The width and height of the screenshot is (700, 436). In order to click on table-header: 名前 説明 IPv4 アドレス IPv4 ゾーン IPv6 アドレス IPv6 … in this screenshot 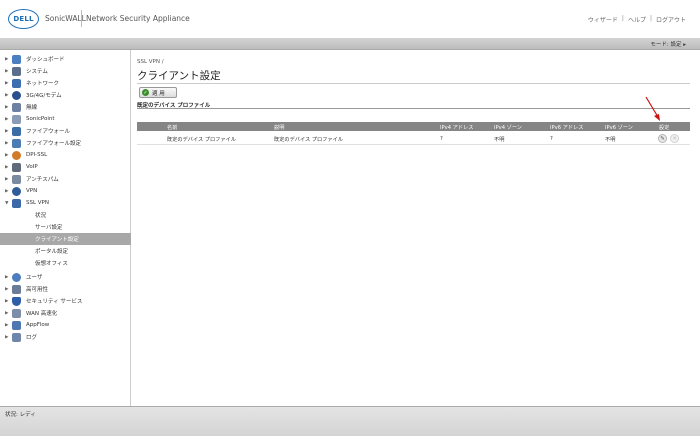, I will do `click(413, 126)`.